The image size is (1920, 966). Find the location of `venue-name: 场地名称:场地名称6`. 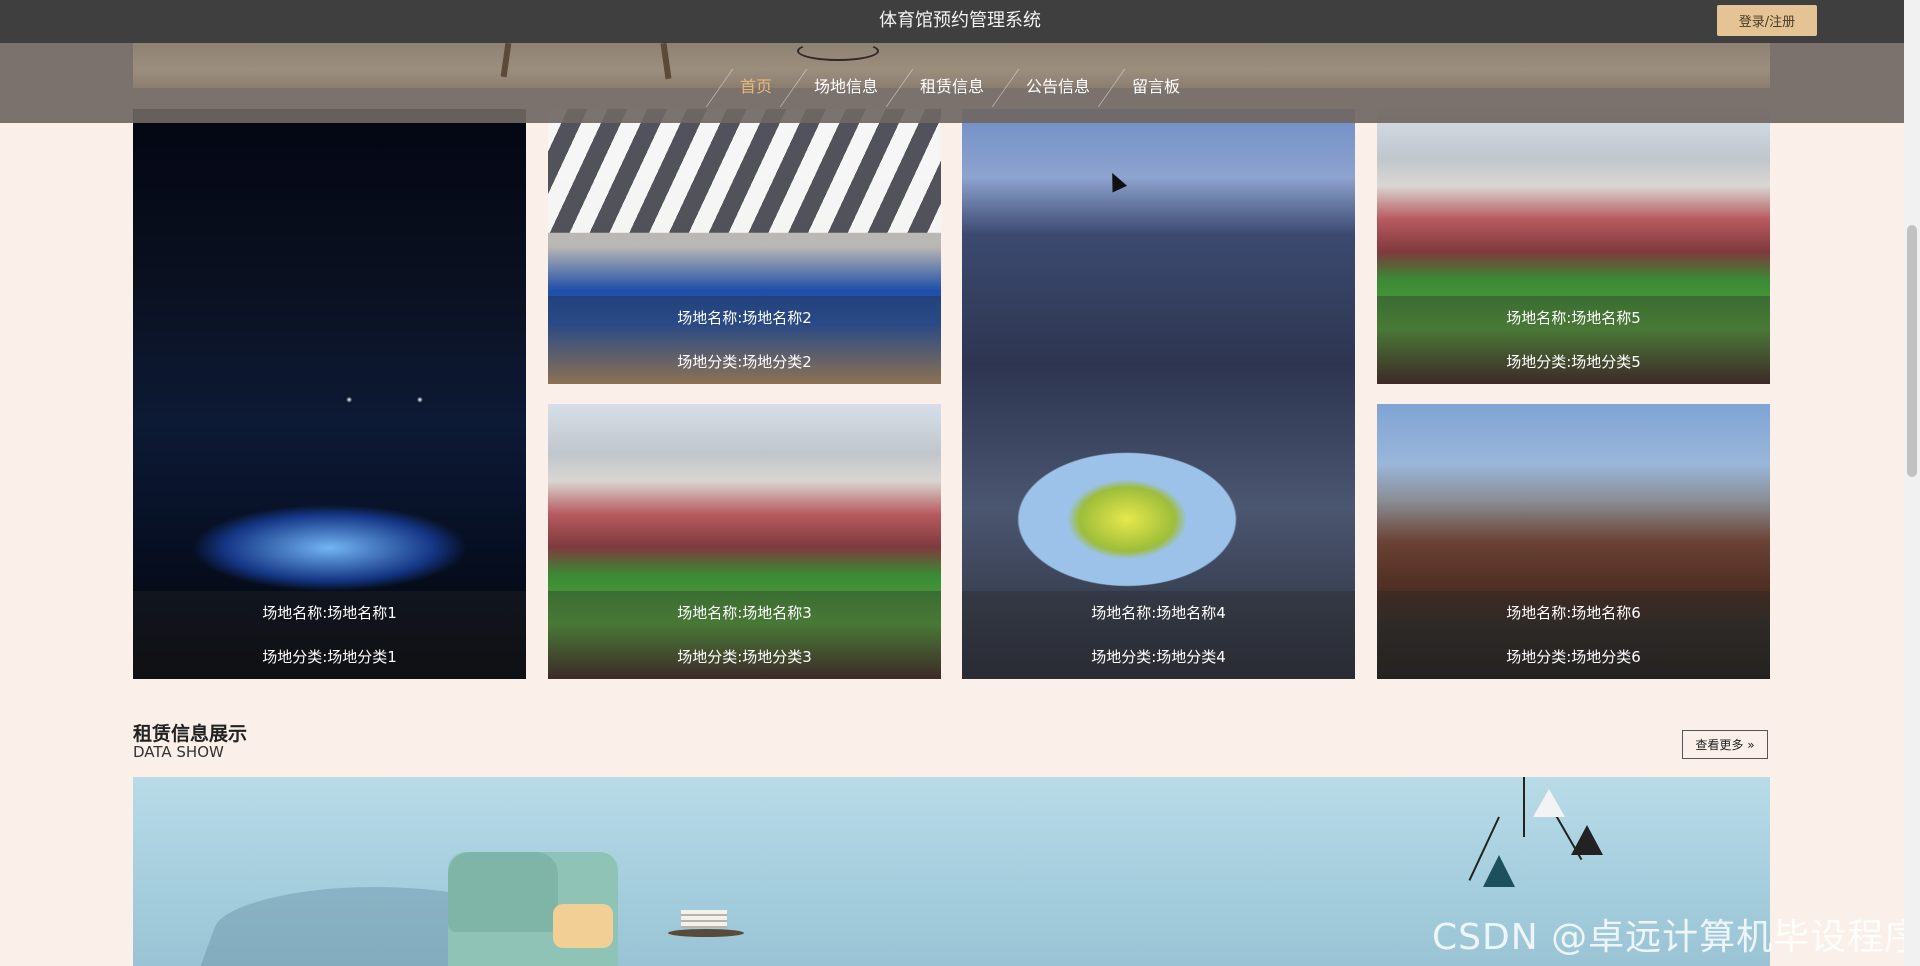

venue-name: 场地名称:场地名称6 is located at coordinates (1573, 613).